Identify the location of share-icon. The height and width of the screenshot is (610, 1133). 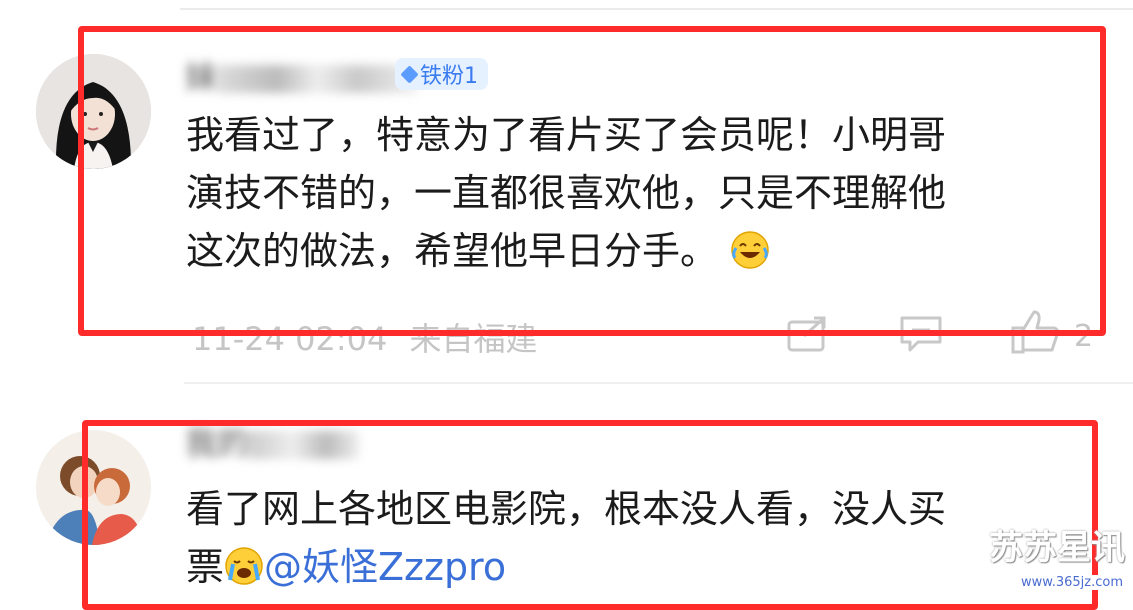
(806, 334).